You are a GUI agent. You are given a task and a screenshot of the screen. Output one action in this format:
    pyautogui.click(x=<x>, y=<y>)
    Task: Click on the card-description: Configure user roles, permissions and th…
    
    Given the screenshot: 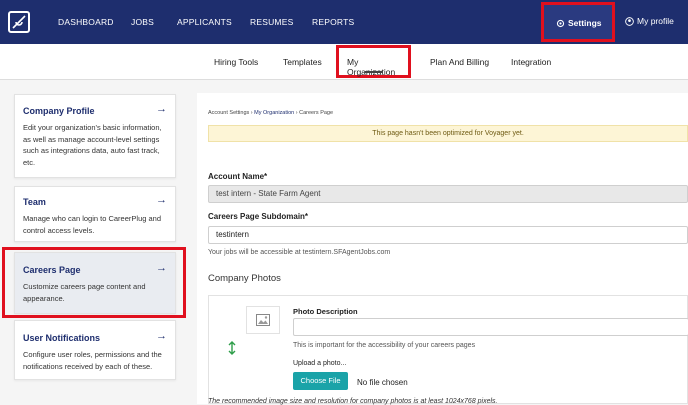 What is the action you would take?
    pyautogui.click(x=92, y=360)
    